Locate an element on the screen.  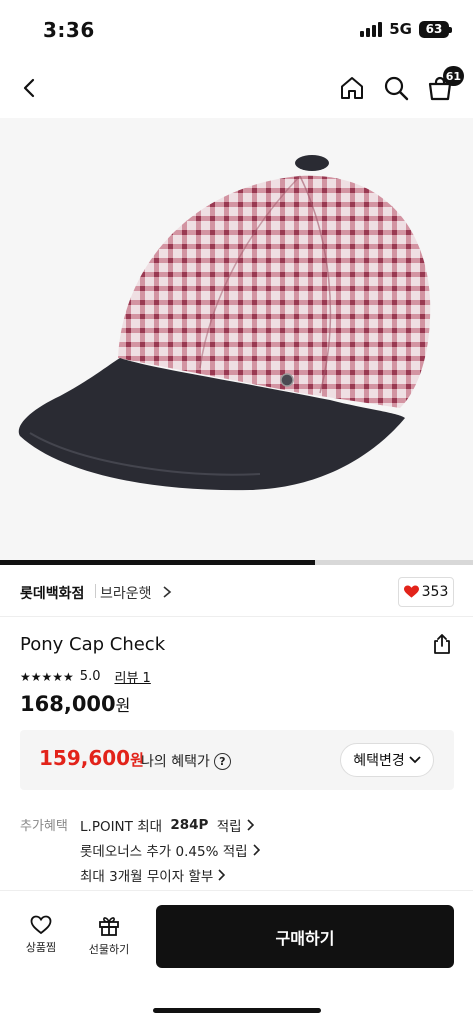
chevron-down-icon is located at coordinates (415, 760).